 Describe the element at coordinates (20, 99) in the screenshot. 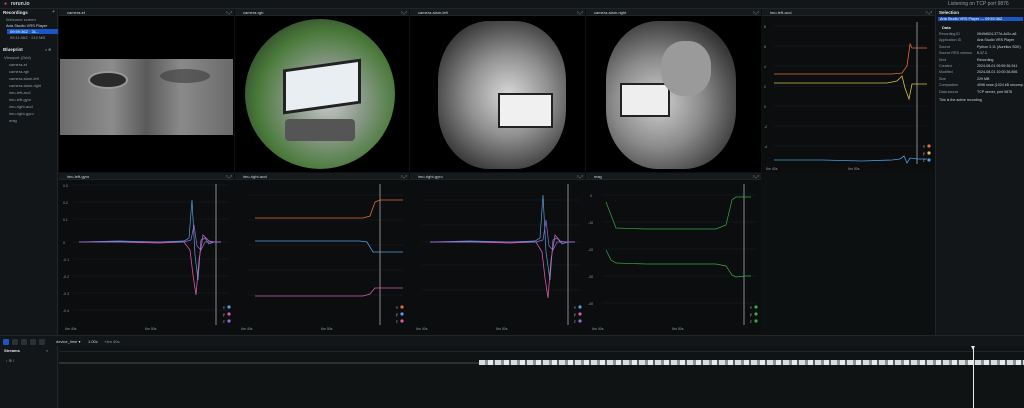

I see `blueprint-item: imu-left-gyro` at that location.